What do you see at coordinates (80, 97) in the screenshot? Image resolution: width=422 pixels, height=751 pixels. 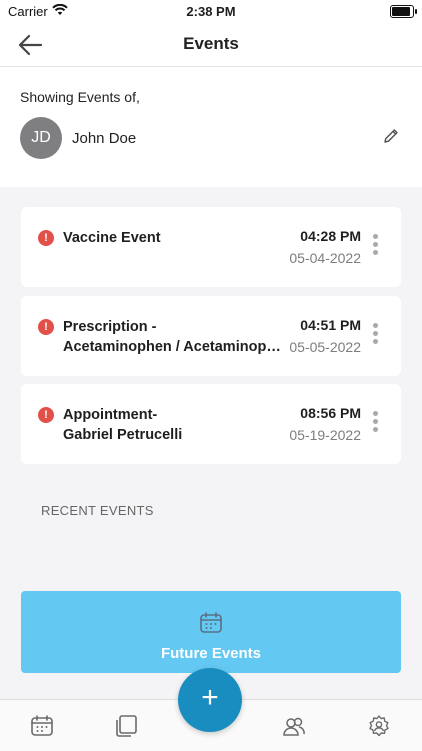 I see `showing-events-label: Showing Events of,` at bounding box center [80, 97].